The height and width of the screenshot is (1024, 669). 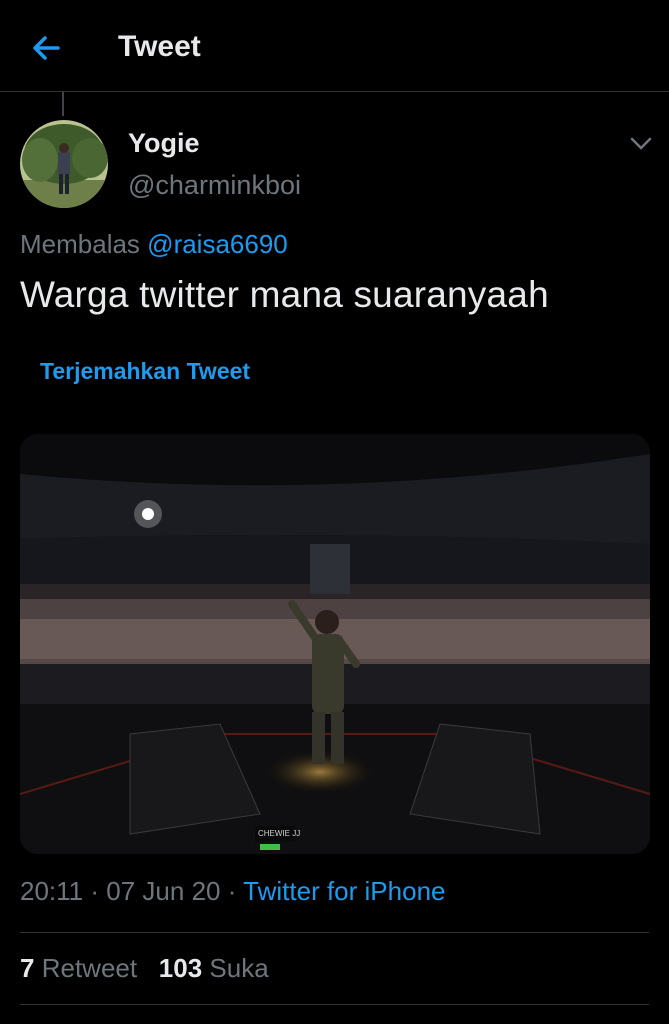 I want to click on likes-label: Suka, so click(x=239, y=968).